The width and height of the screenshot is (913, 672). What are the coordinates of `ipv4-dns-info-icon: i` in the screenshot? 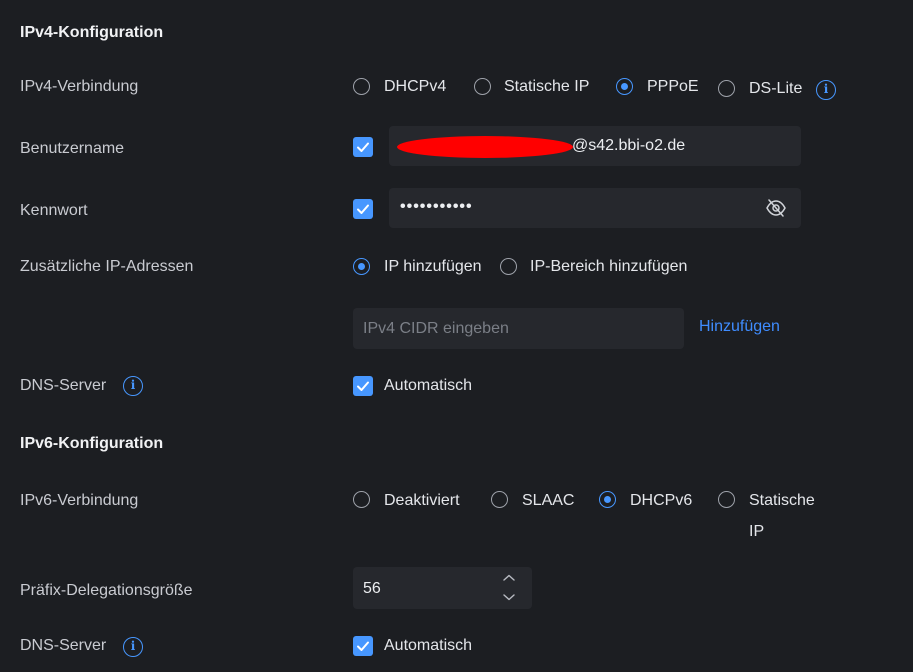 It's located at (133, 386).